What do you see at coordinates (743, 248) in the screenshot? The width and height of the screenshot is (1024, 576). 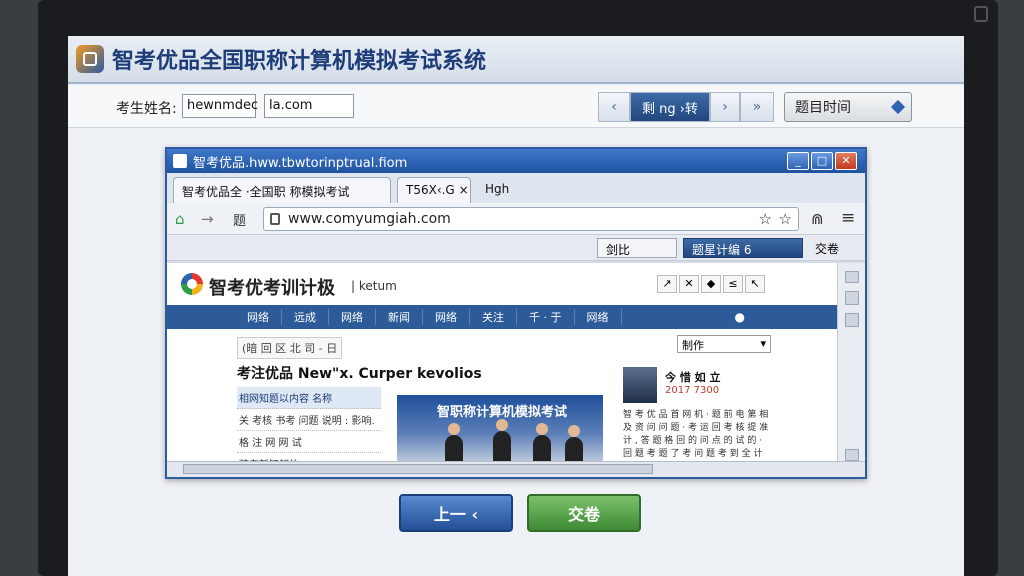 I see `sub-button-2: 题星计编 6` at bounding box center [743, 248].